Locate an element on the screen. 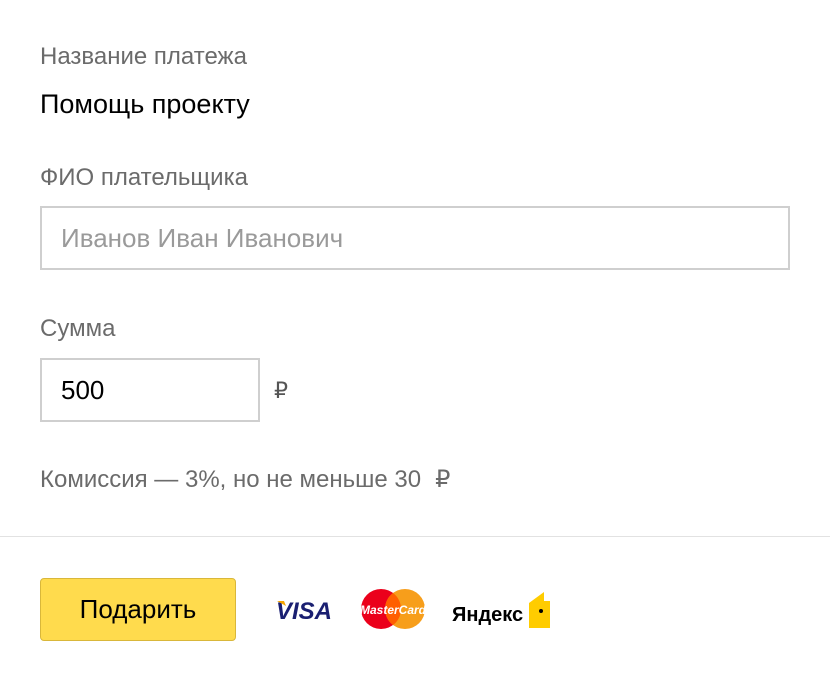 Image resolution: width=830 pixels, height=682 pixels. donate-button: Подарить is located at coordinates (138, 609).